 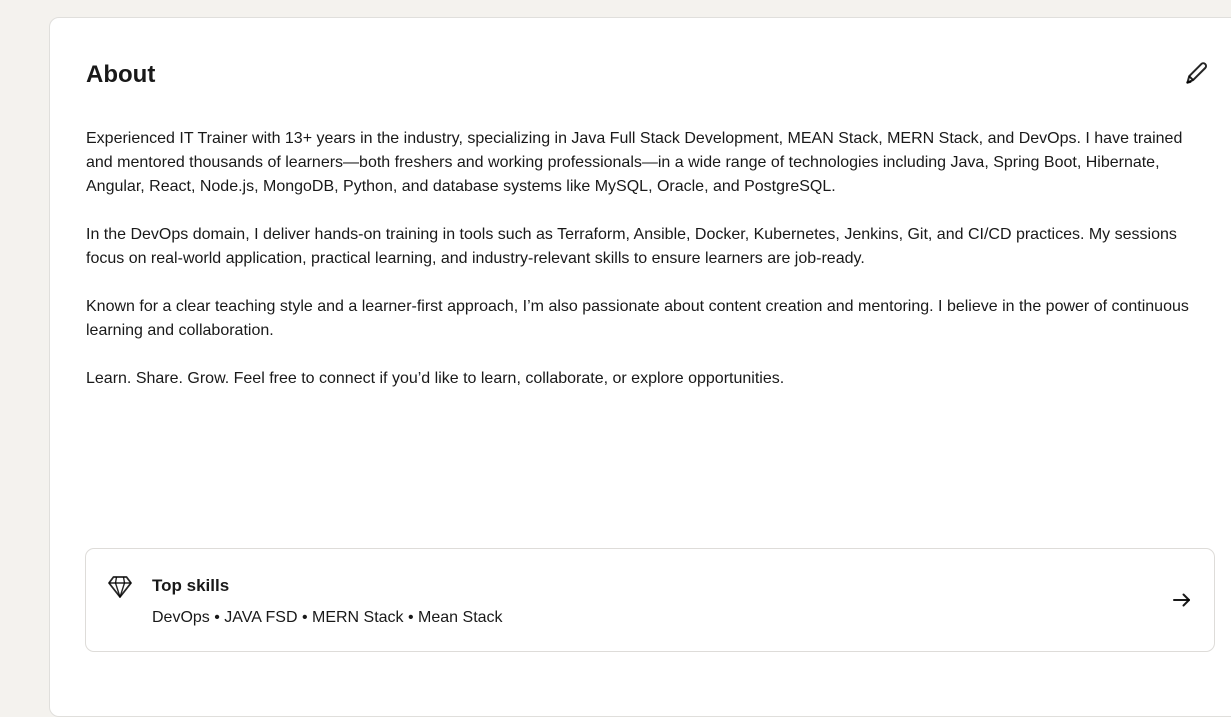 I want to click on diamond-icon, so click(x=120, y=587).